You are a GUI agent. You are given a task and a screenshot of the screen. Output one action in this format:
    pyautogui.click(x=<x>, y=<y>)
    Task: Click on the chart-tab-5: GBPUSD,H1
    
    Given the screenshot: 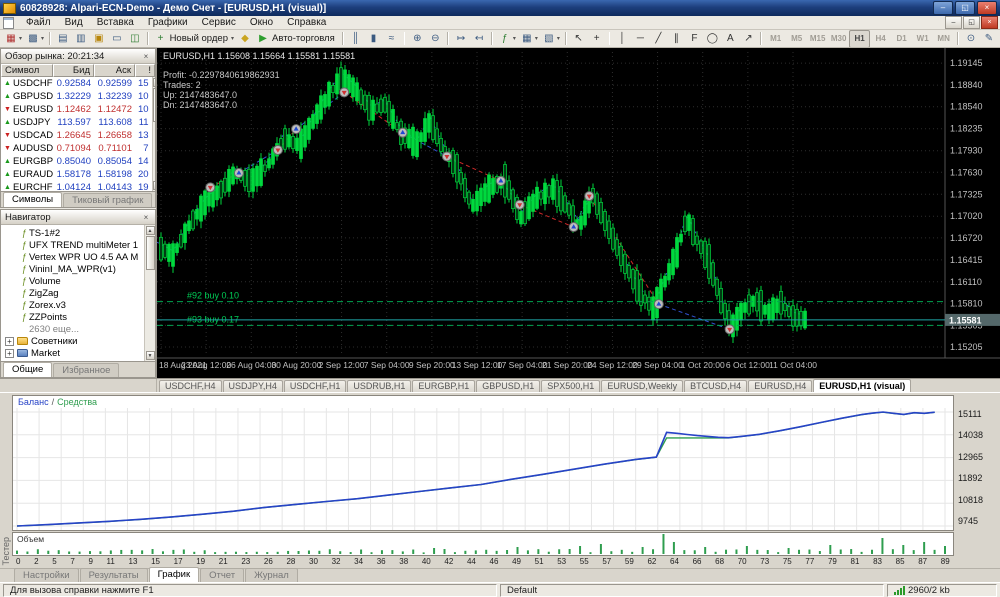 What is the action you would take?
    pyautogui.click(x=508, y=386)
    